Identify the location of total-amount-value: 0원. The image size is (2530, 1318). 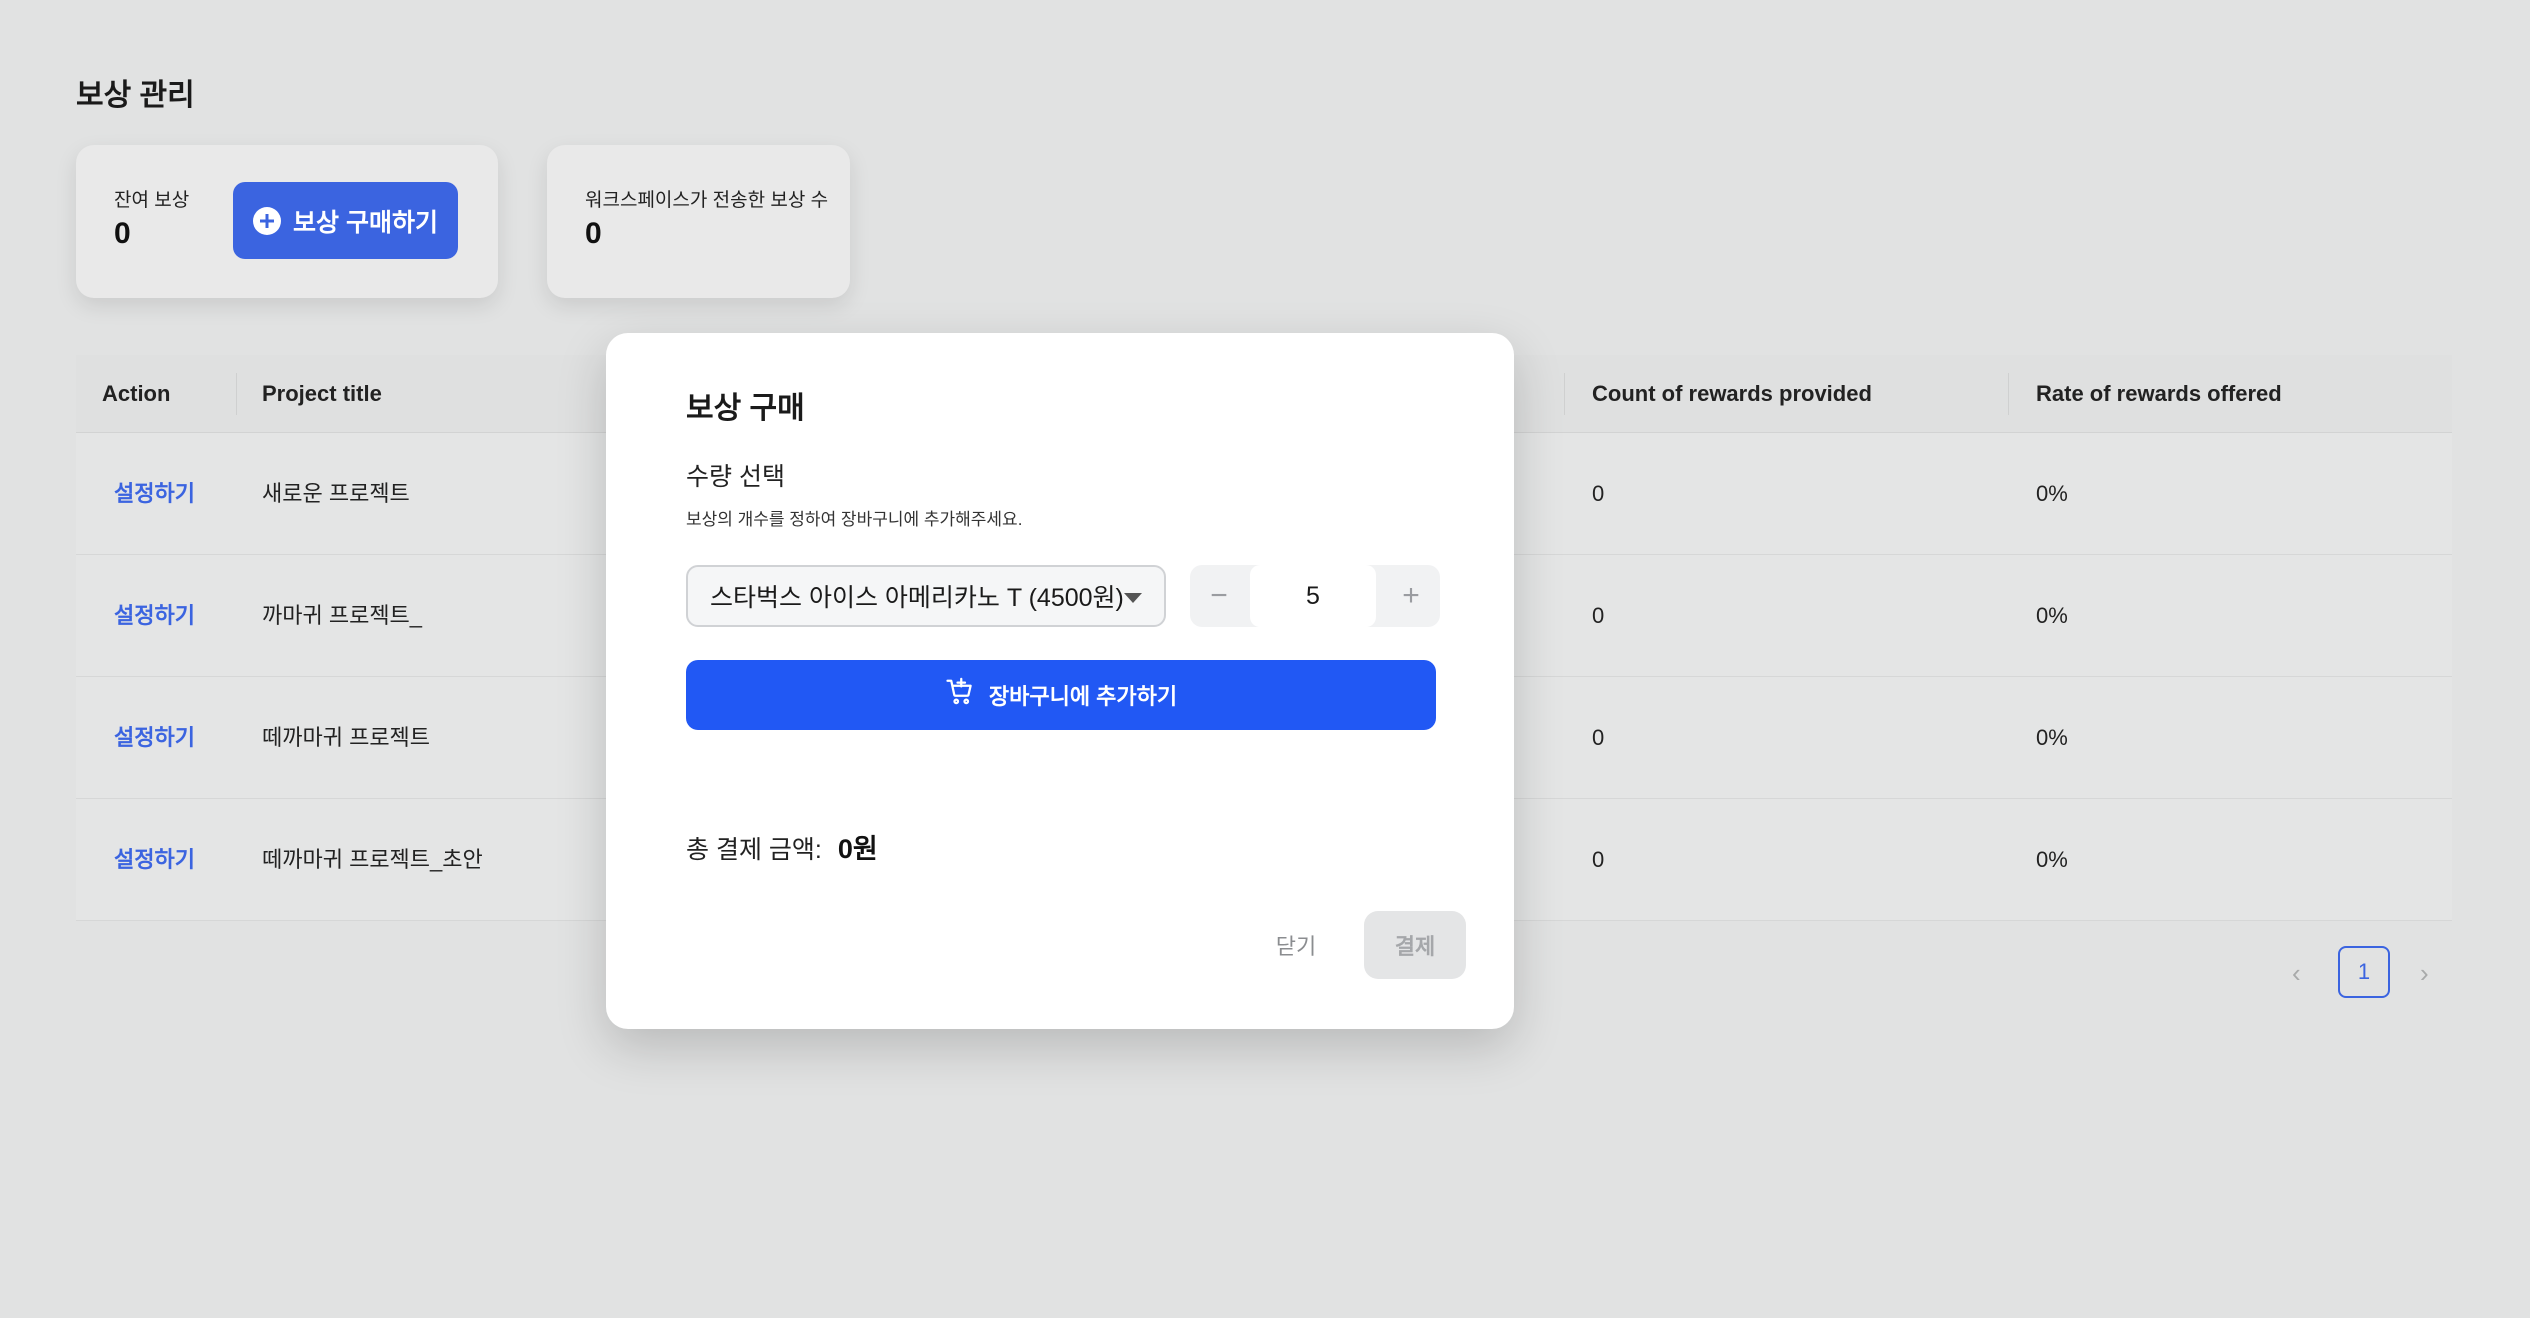
(857, 849).